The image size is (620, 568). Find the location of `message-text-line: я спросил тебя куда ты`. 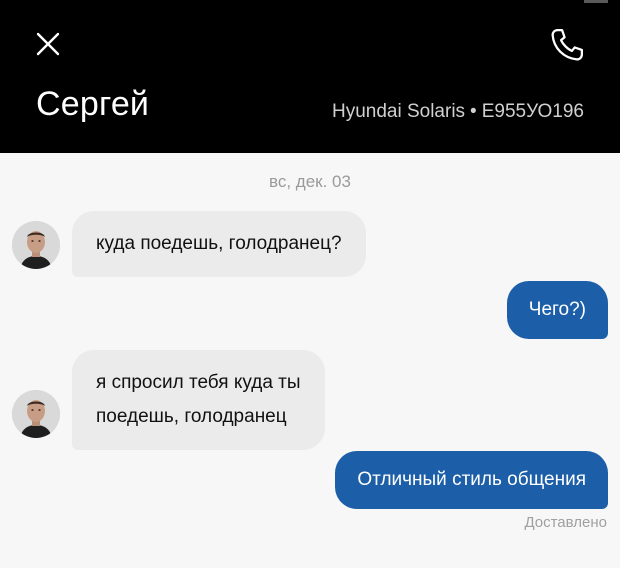

message-text-line: я спросил тебя куда ты is located at coordinates (198, 382).